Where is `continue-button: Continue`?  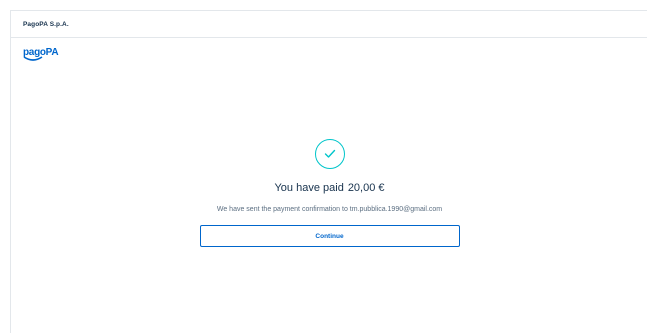 continue-button: Continue is located at coordinates (329, 236).